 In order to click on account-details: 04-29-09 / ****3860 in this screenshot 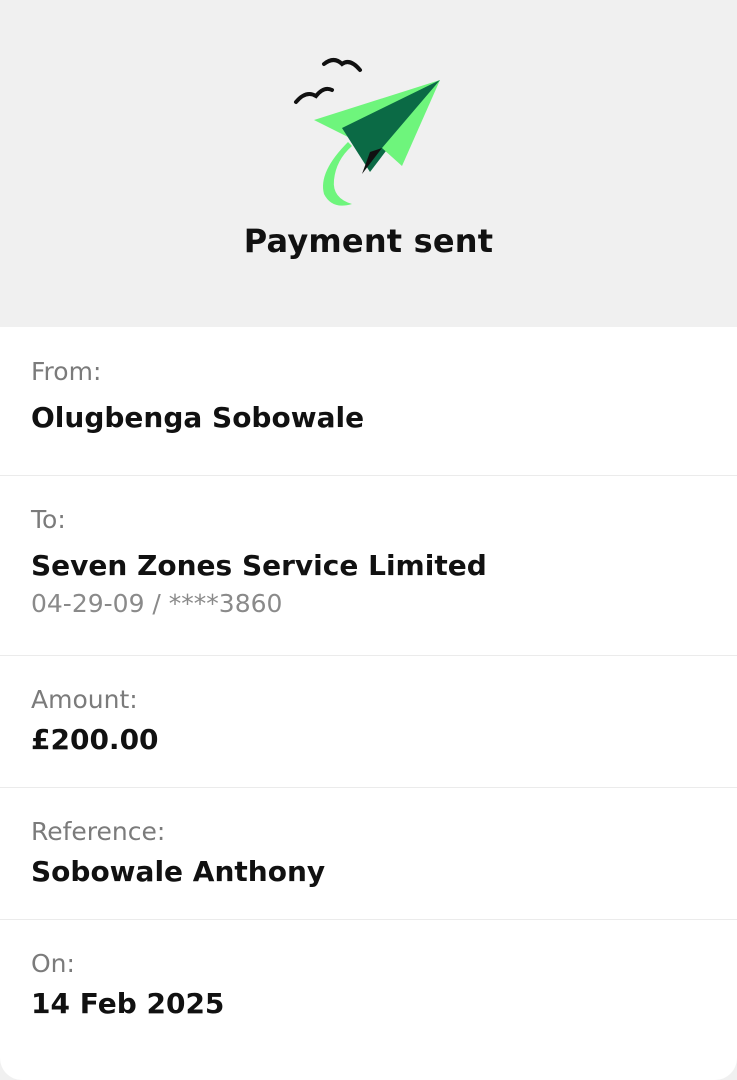, I will do `click(157, 603)`.